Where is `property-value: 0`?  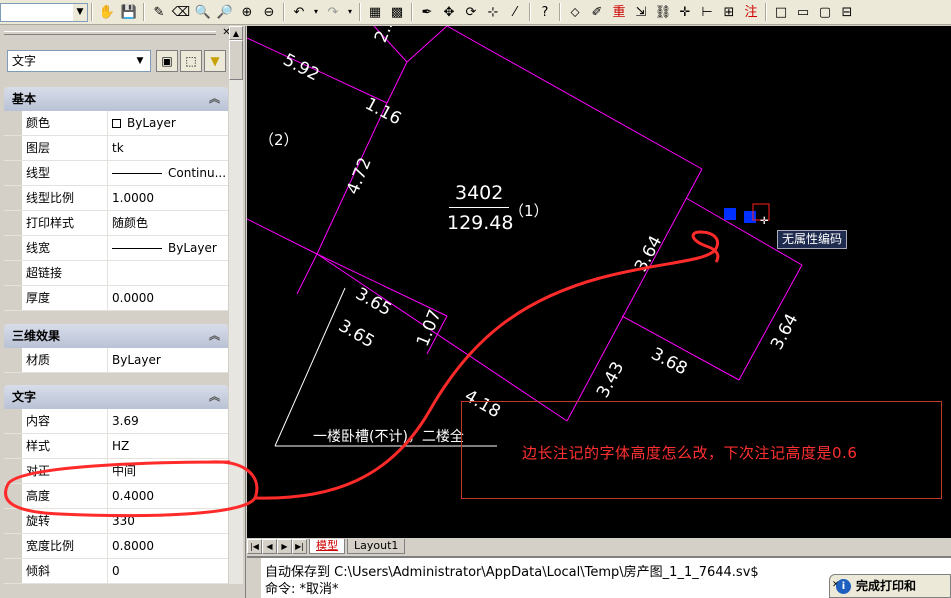 property-value: 0 is located at coordinates (168, 571).